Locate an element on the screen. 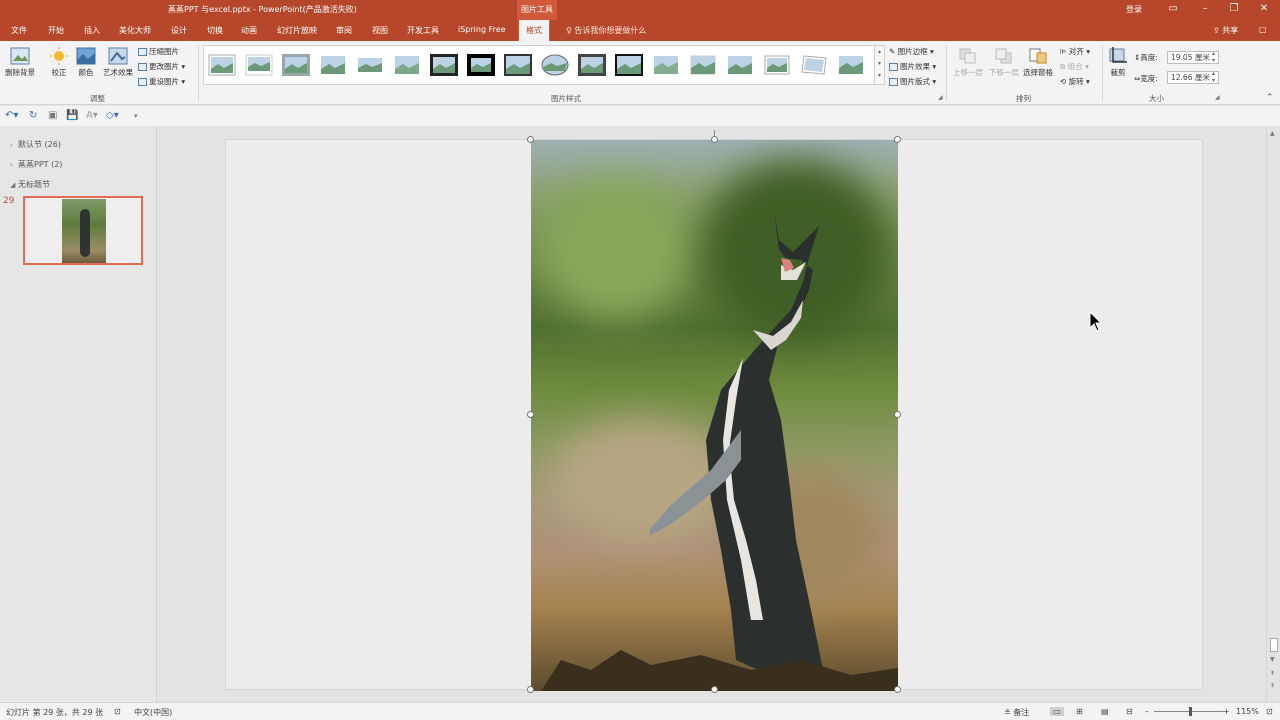 The width and height of the screenshot is (1280, 720). align-button: ⊫ 对齐 ▾ is located at coordinates (1075, 51).